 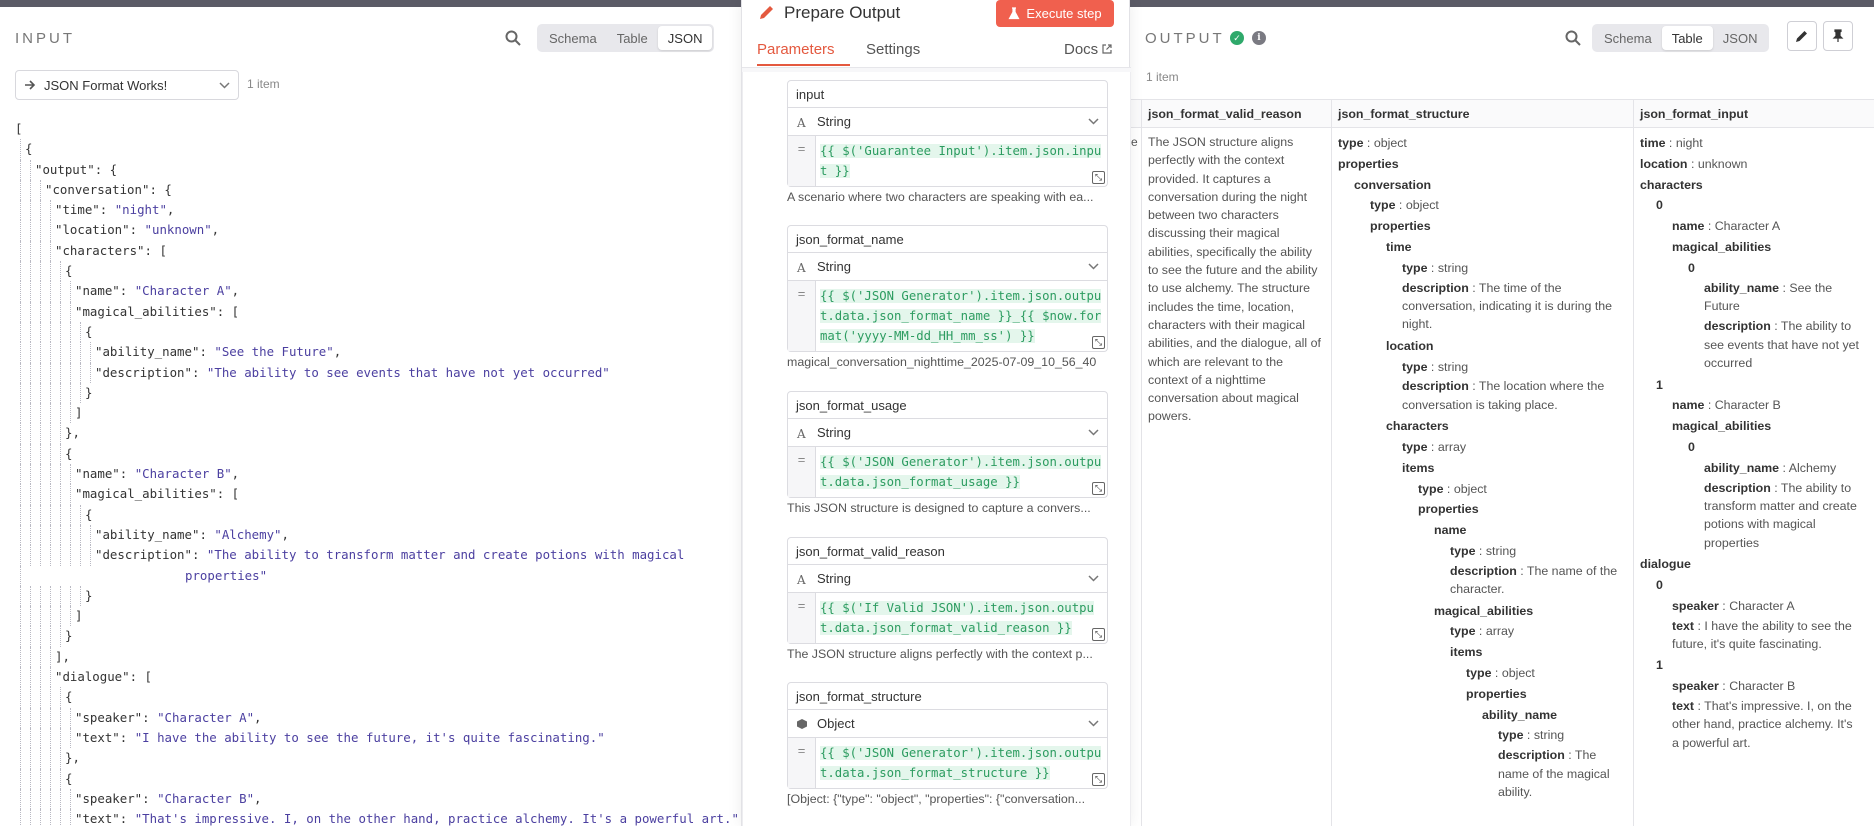 I want to click on output-view-schema: Schema, so click(x=1628, y=38).